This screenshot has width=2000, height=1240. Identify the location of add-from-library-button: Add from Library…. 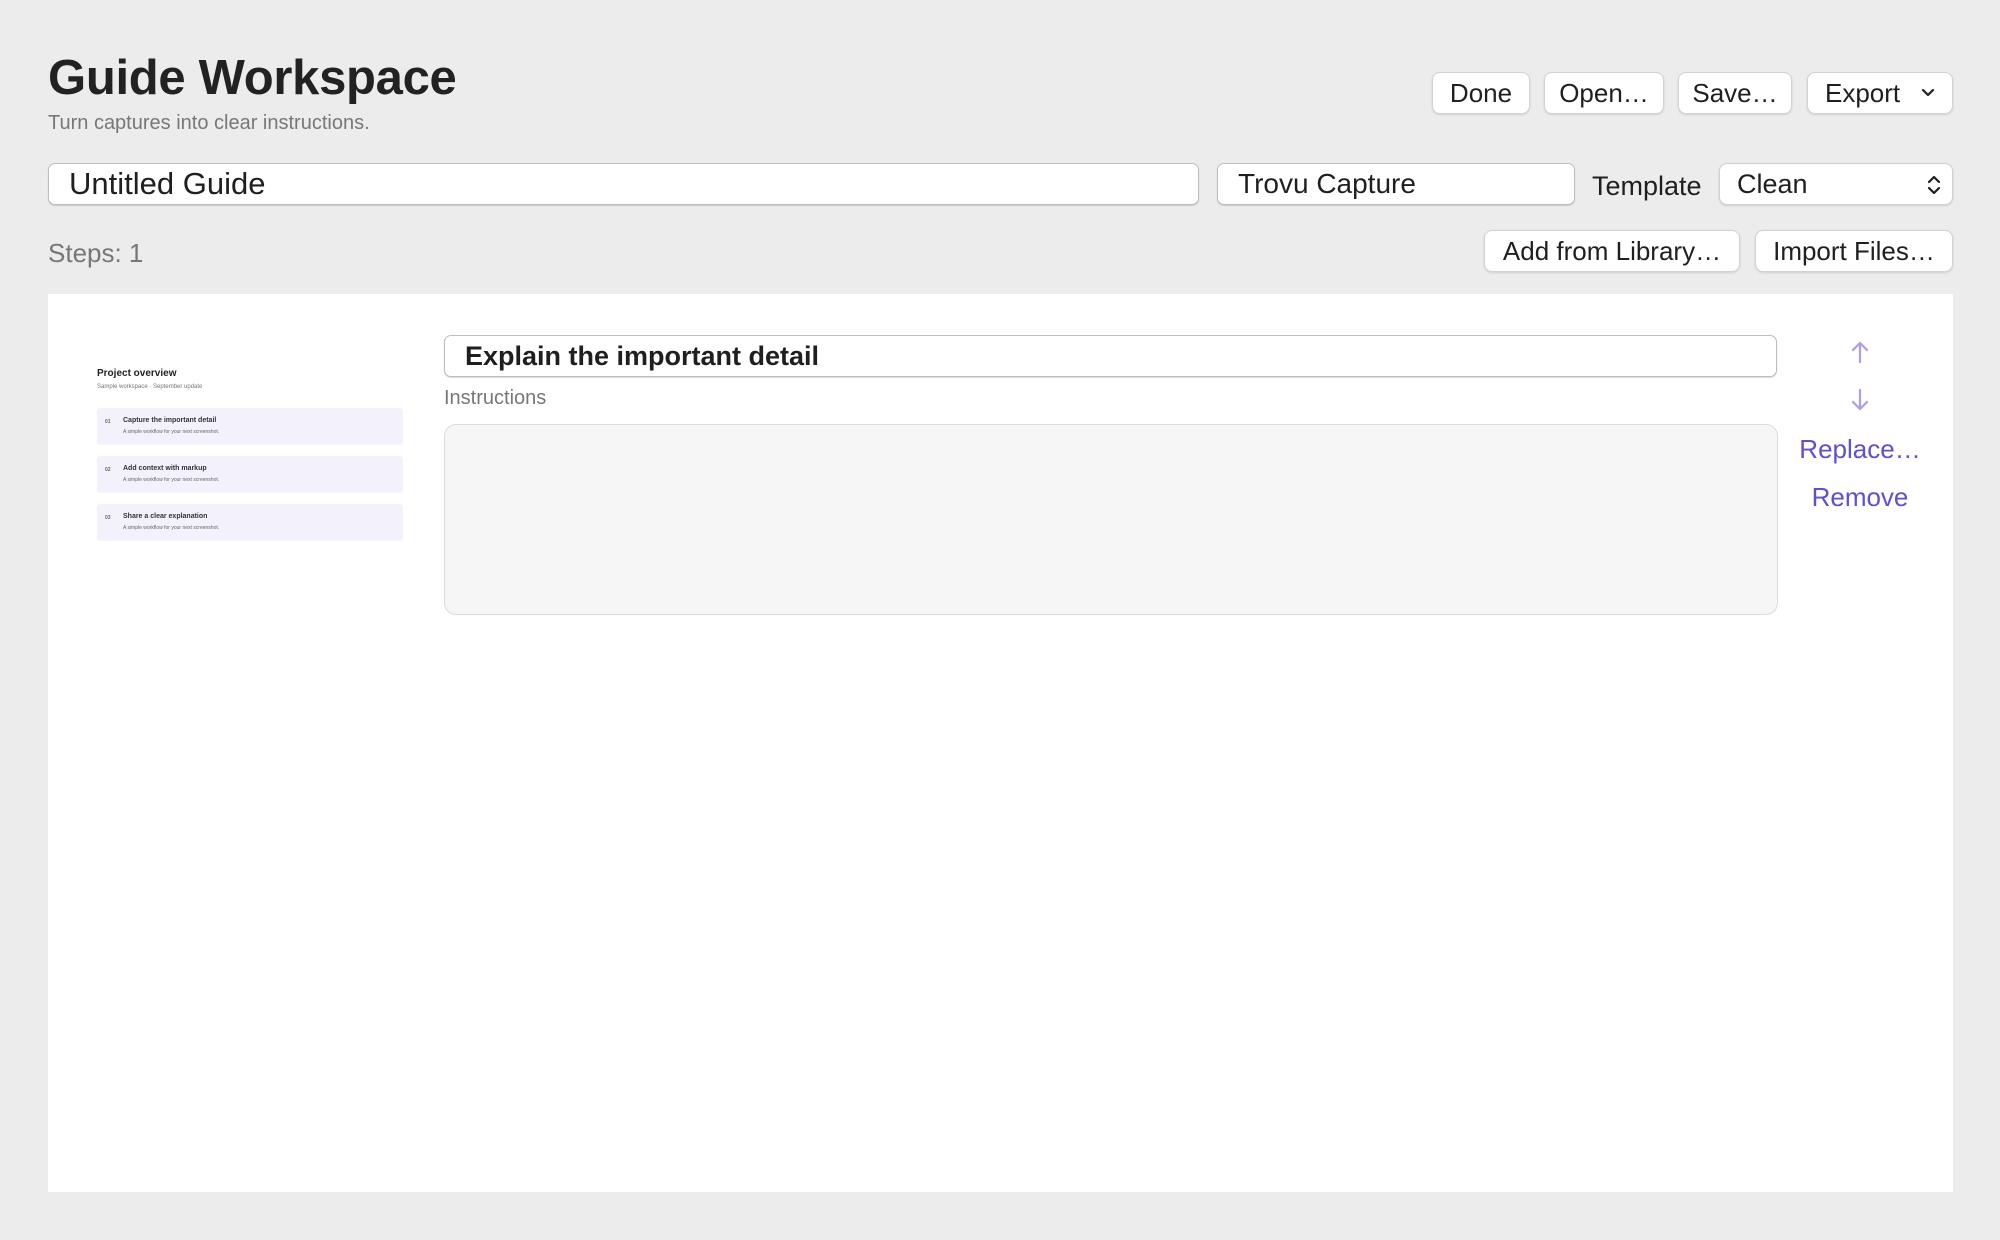
(1612, 251).